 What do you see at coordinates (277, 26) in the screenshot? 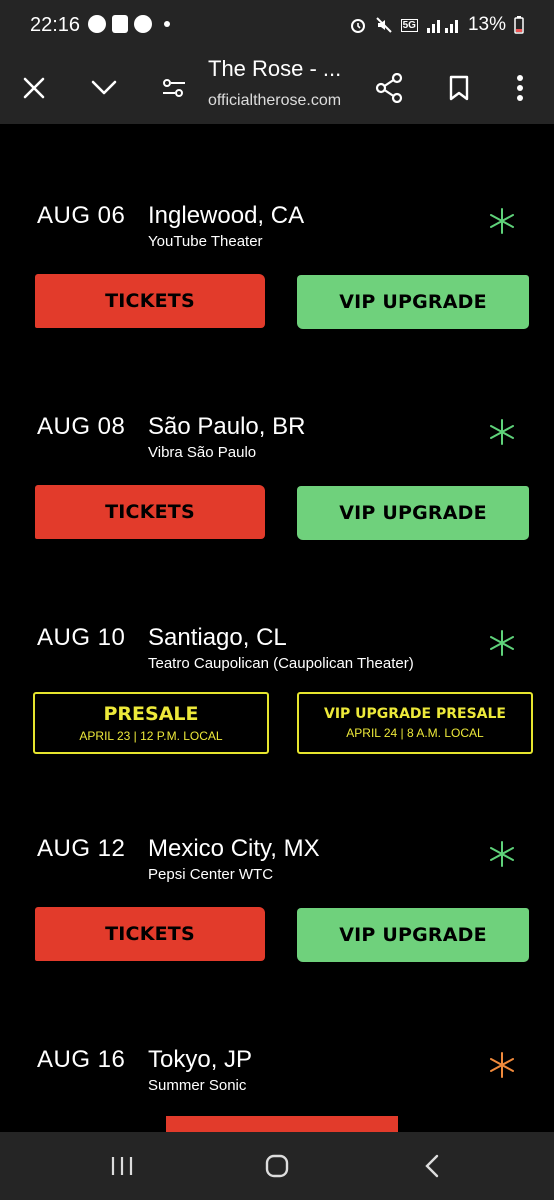
I see `status-bar: 22:16 5G 13%` at bounding box center [277, 26].